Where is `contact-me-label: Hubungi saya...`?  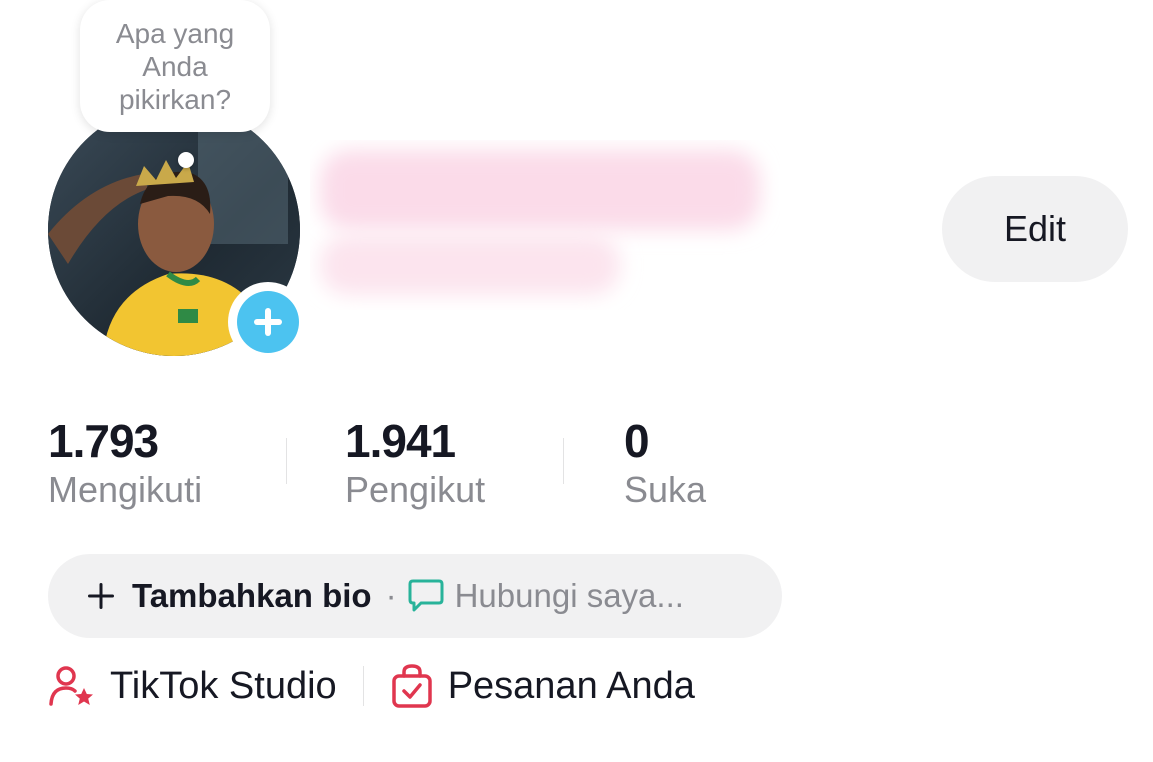
contact-me-label: Hubungi saya... is located at coordinates (569, 595).